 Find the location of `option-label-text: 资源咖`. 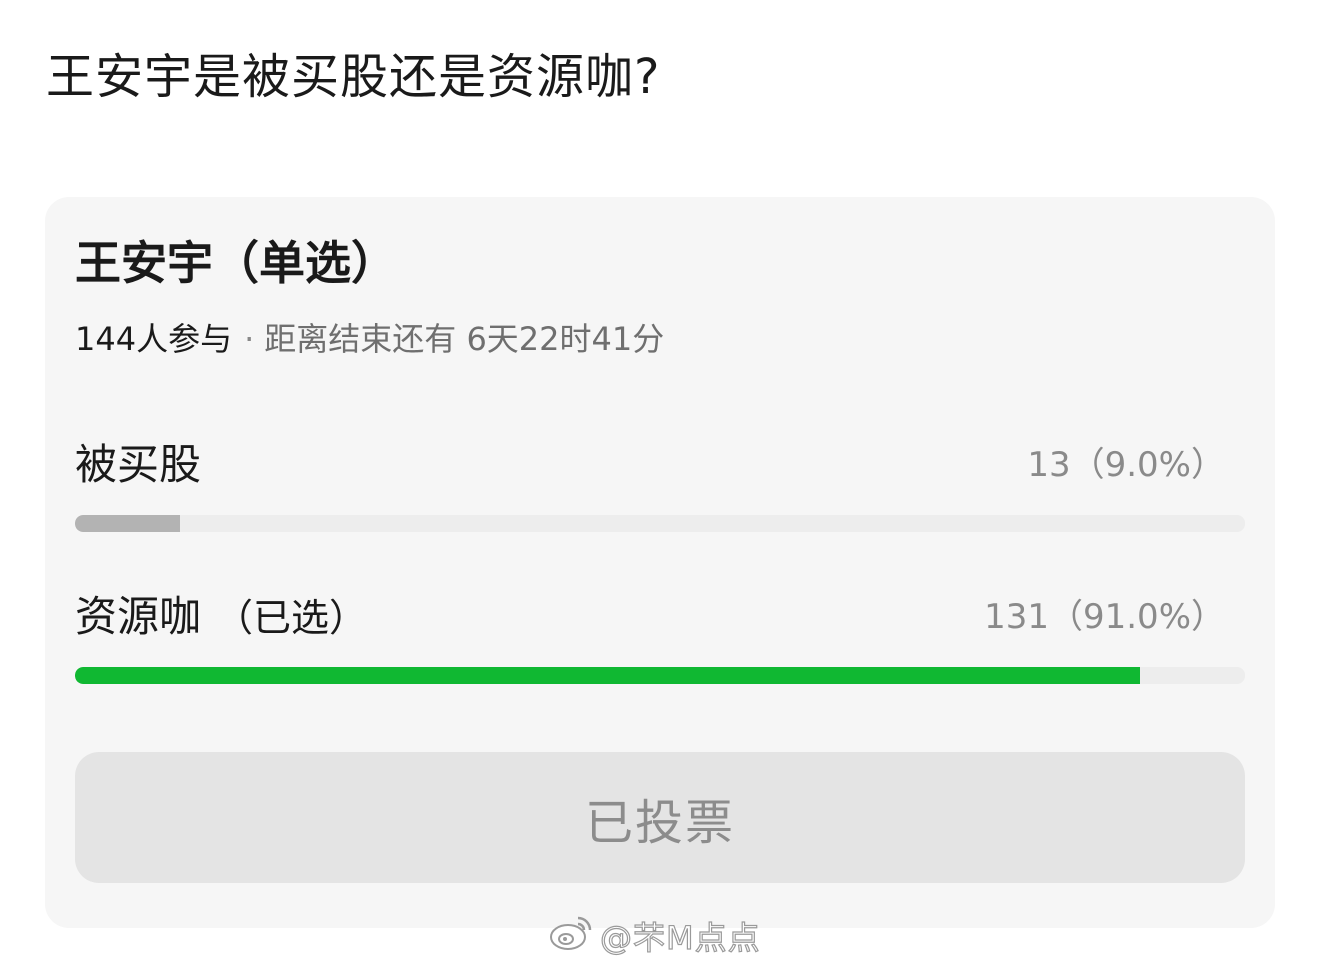

option-label-text: 资源咖 is located at coordinates (138, 616).